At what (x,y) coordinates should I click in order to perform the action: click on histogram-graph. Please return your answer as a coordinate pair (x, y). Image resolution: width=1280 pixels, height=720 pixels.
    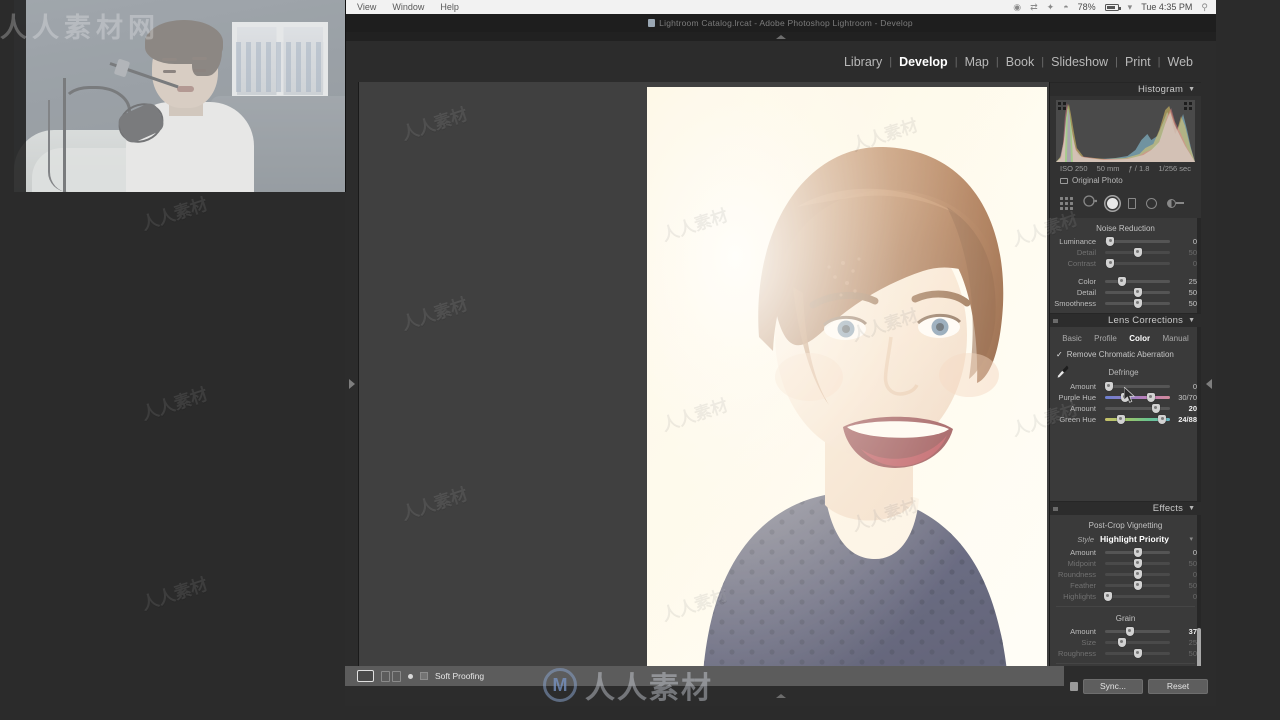
    Looking at the image, I should click on (1125, 131).